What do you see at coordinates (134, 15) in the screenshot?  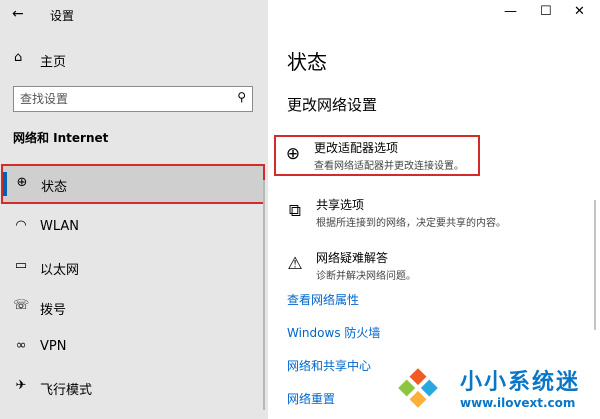 I see `title-bar: ← 设置` at bounding box center [134, 15].